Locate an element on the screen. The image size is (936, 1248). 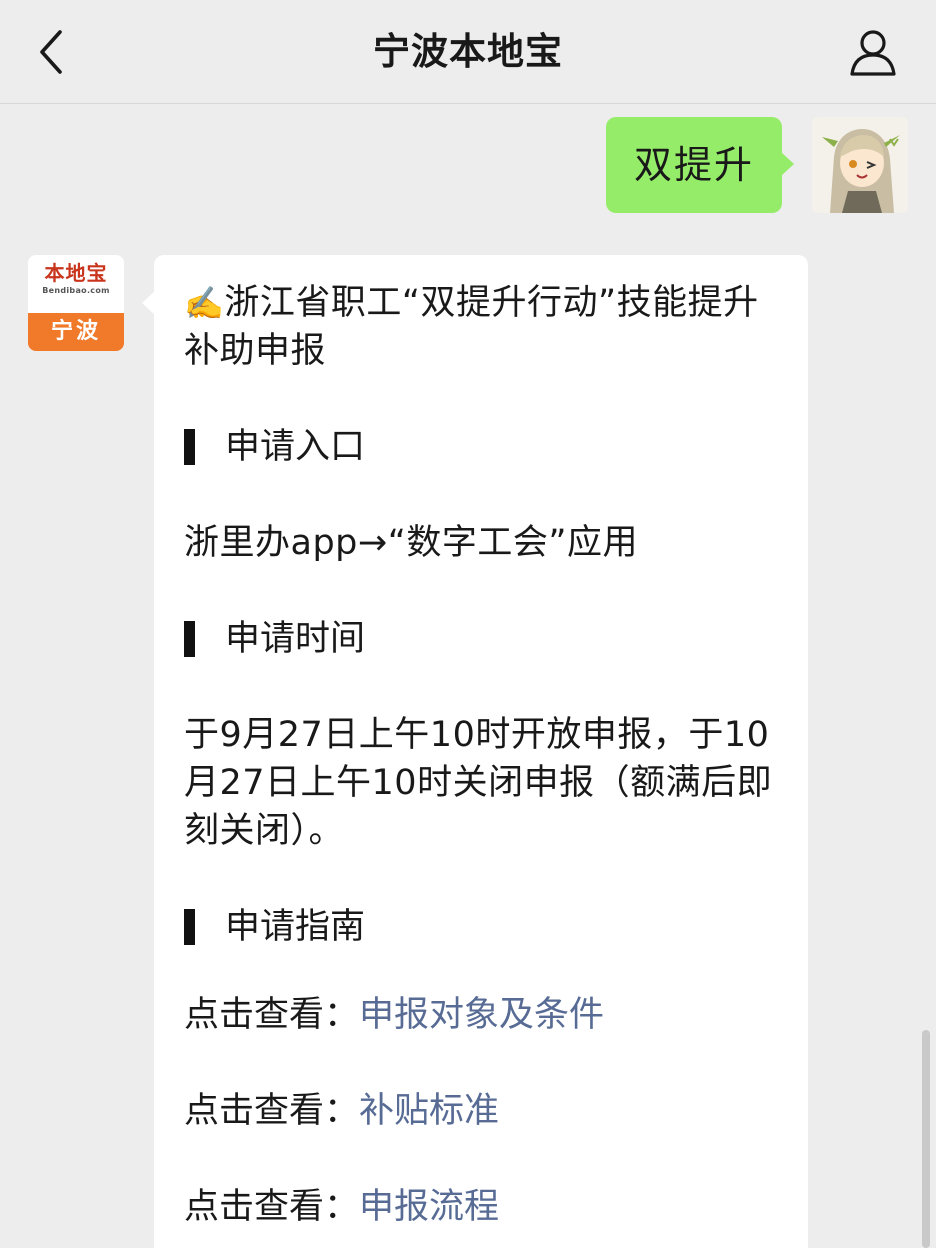
section-heading-entry: 申请入口 is located at coordinates (481, 447).